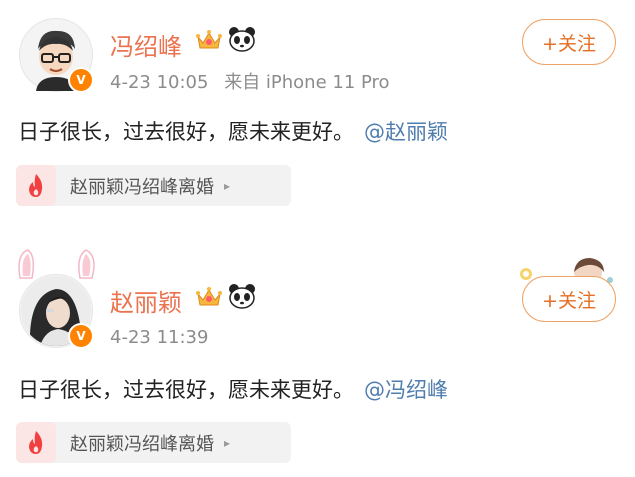 This screenshot has height=477, width=635. I want to click on post-meta: 4-23 10:05 来自 iPhone 11 Pro, so click(250, 81).